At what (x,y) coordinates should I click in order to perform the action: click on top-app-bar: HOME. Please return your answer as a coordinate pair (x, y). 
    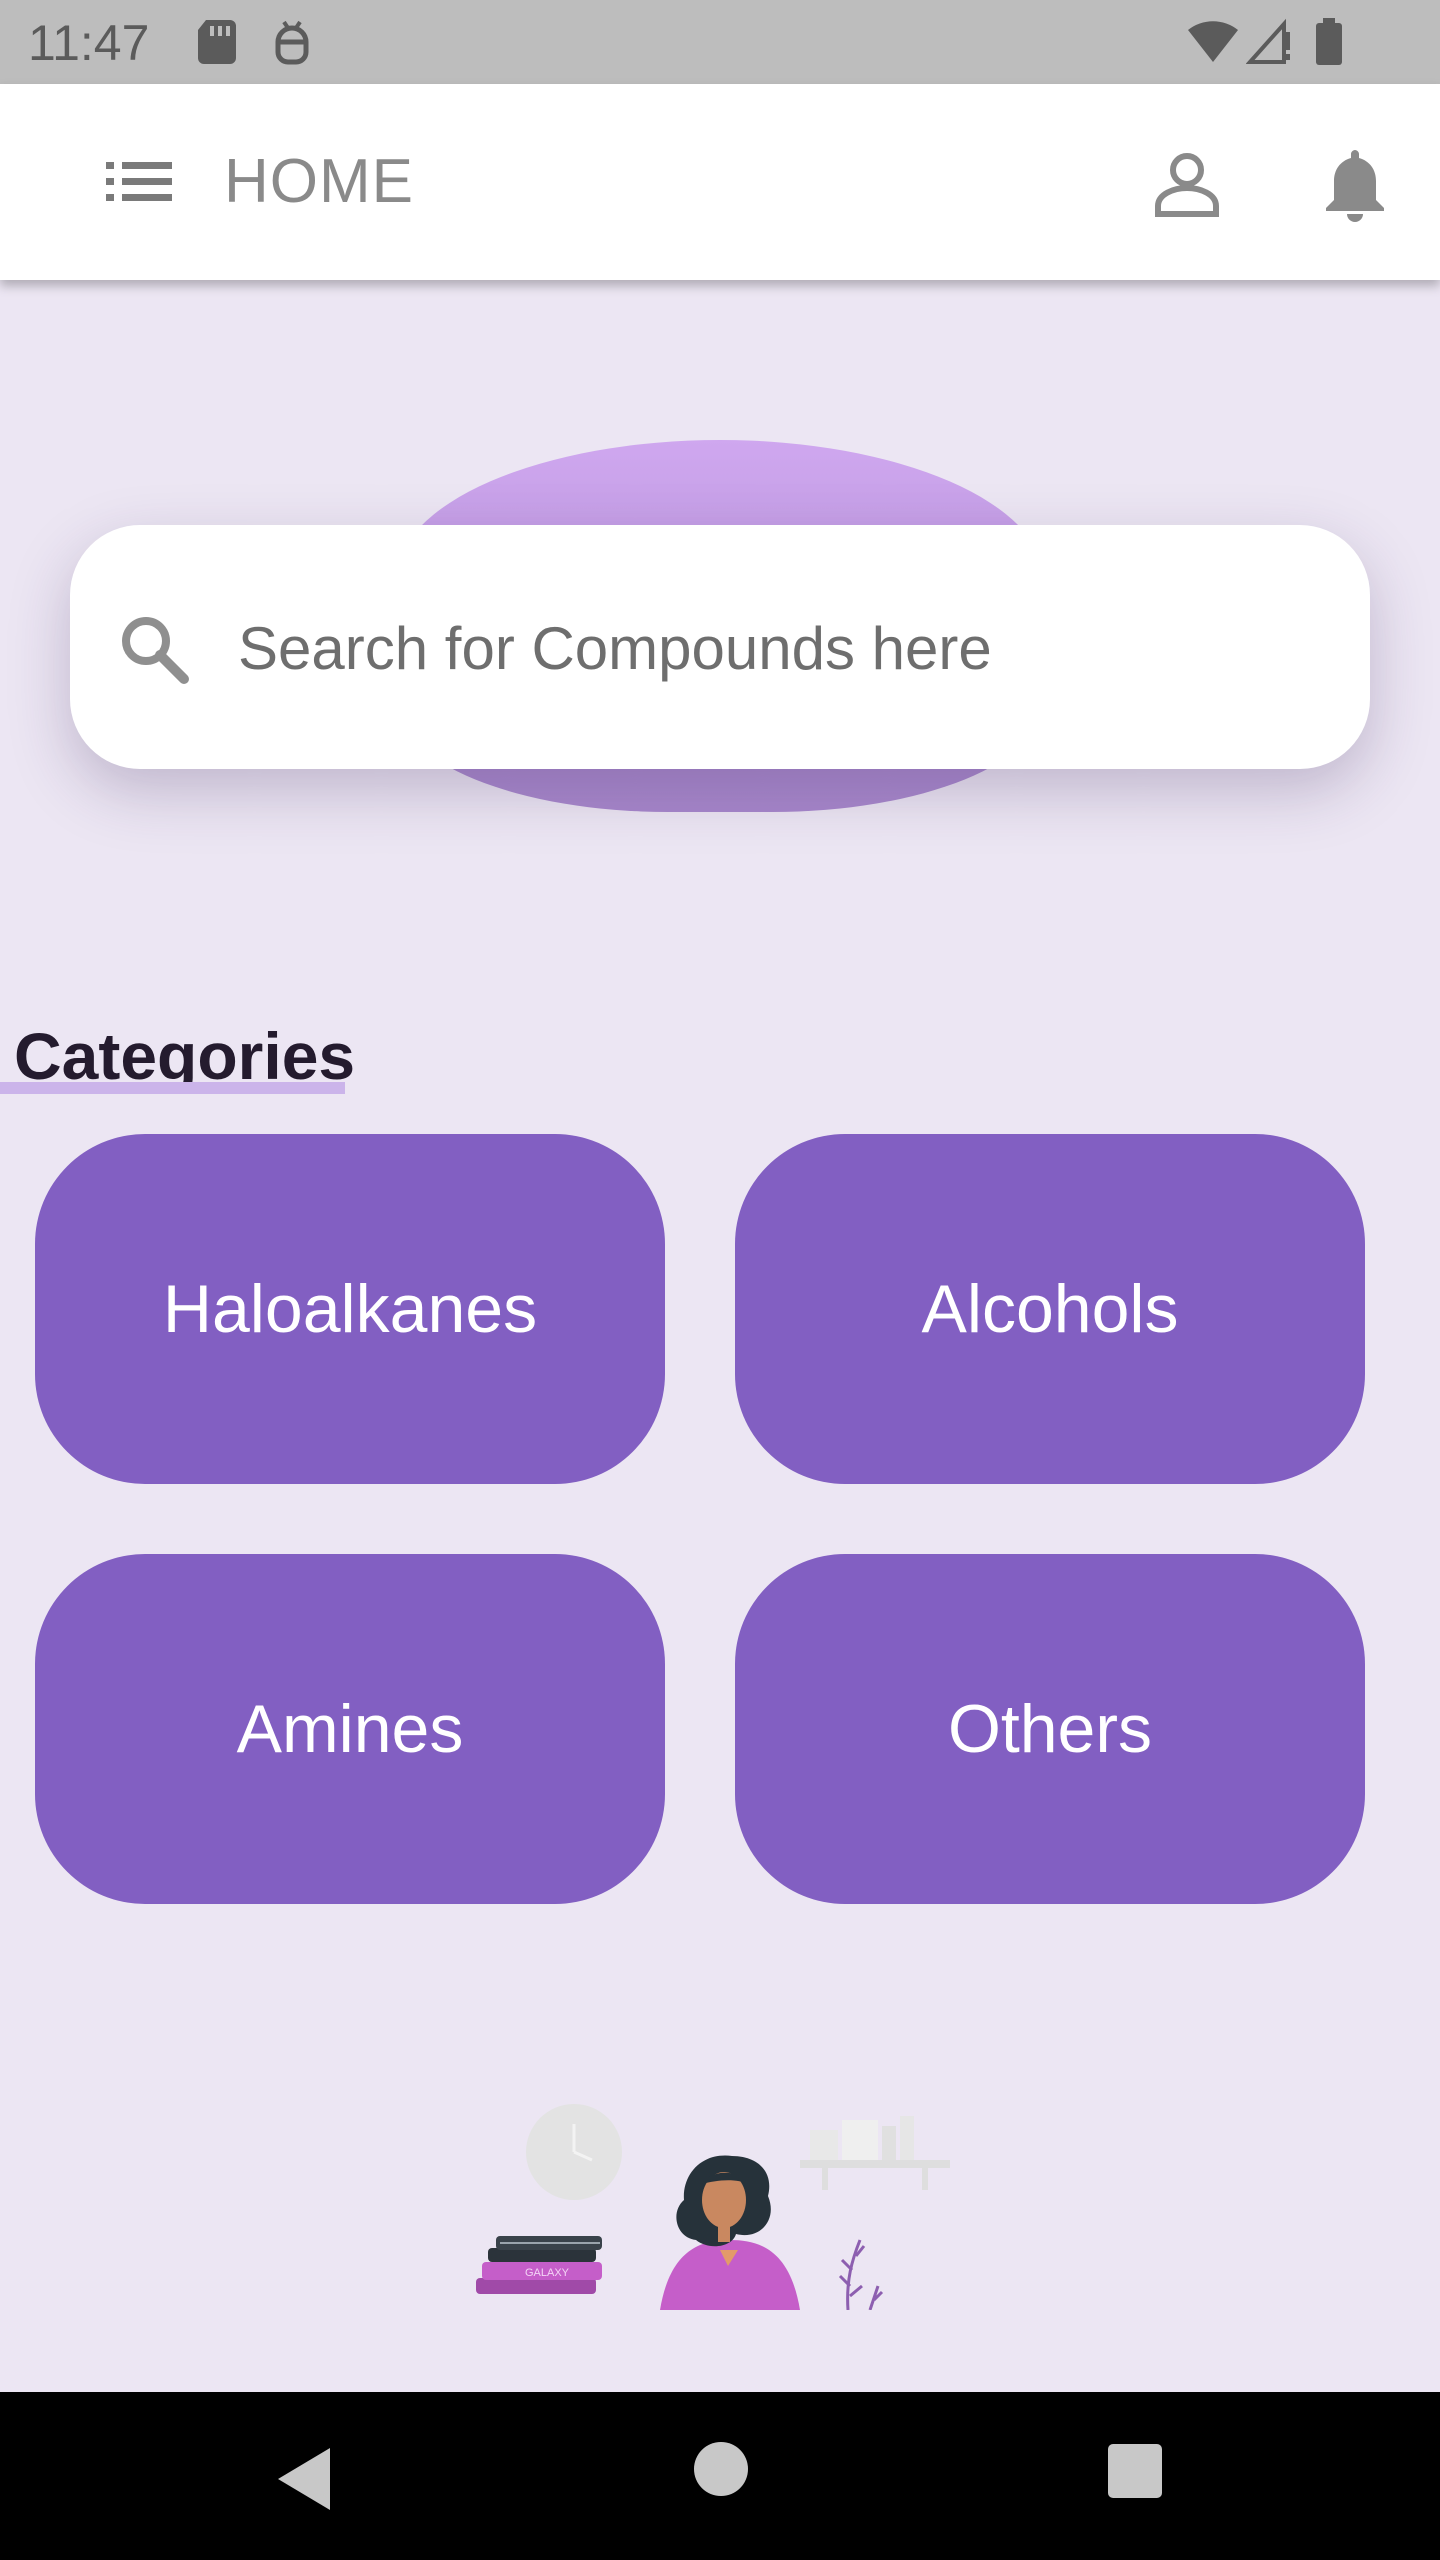
    Looking at the image, I should click on (720, 182).